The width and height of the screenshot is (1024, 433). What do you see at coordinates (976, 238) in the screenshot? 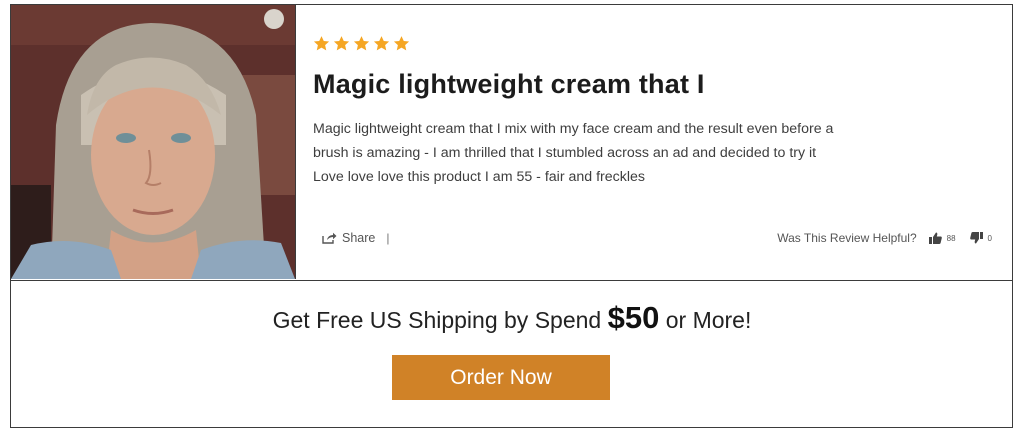
I see `thumbs-down-icon` at bounding box center [976, 238].